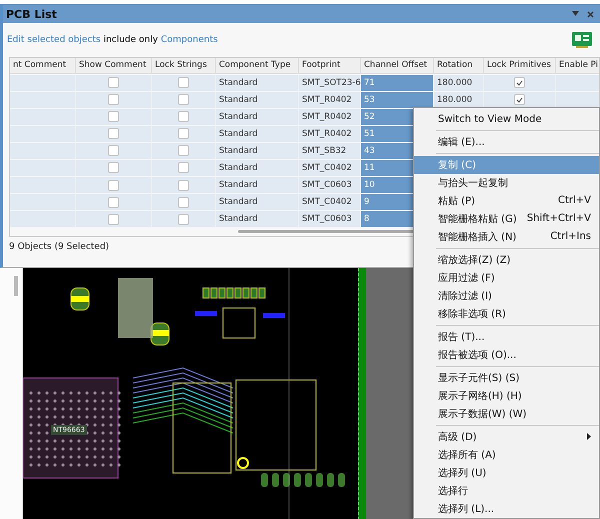 Image resolution: width=600 pixels, height=519 pixels. Describe the element at coordinates (59, 247) in the screenshot. I see `status-text: 9 Objects (9 Selected)` at that location.